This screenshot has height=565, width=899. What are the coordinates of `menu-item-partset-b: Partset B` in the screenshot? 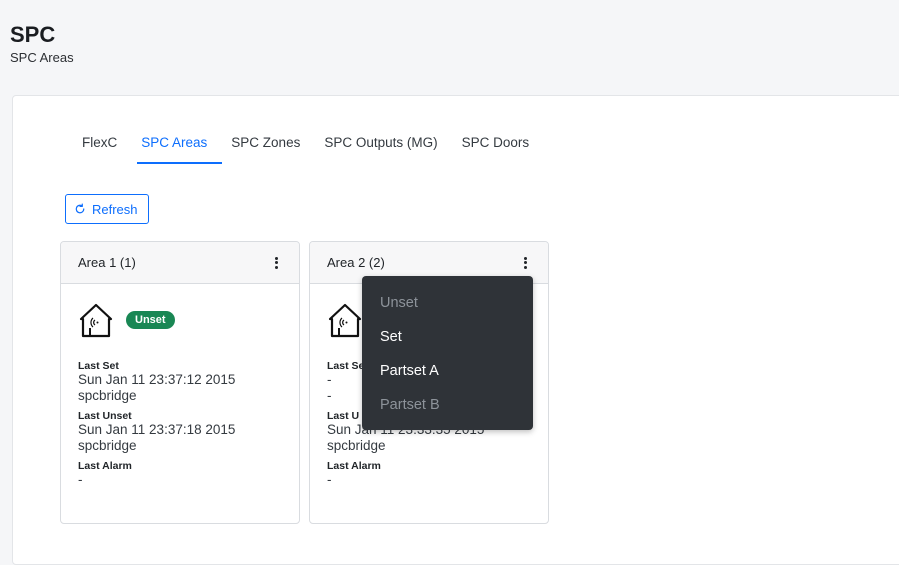 It's located at (447, 405).